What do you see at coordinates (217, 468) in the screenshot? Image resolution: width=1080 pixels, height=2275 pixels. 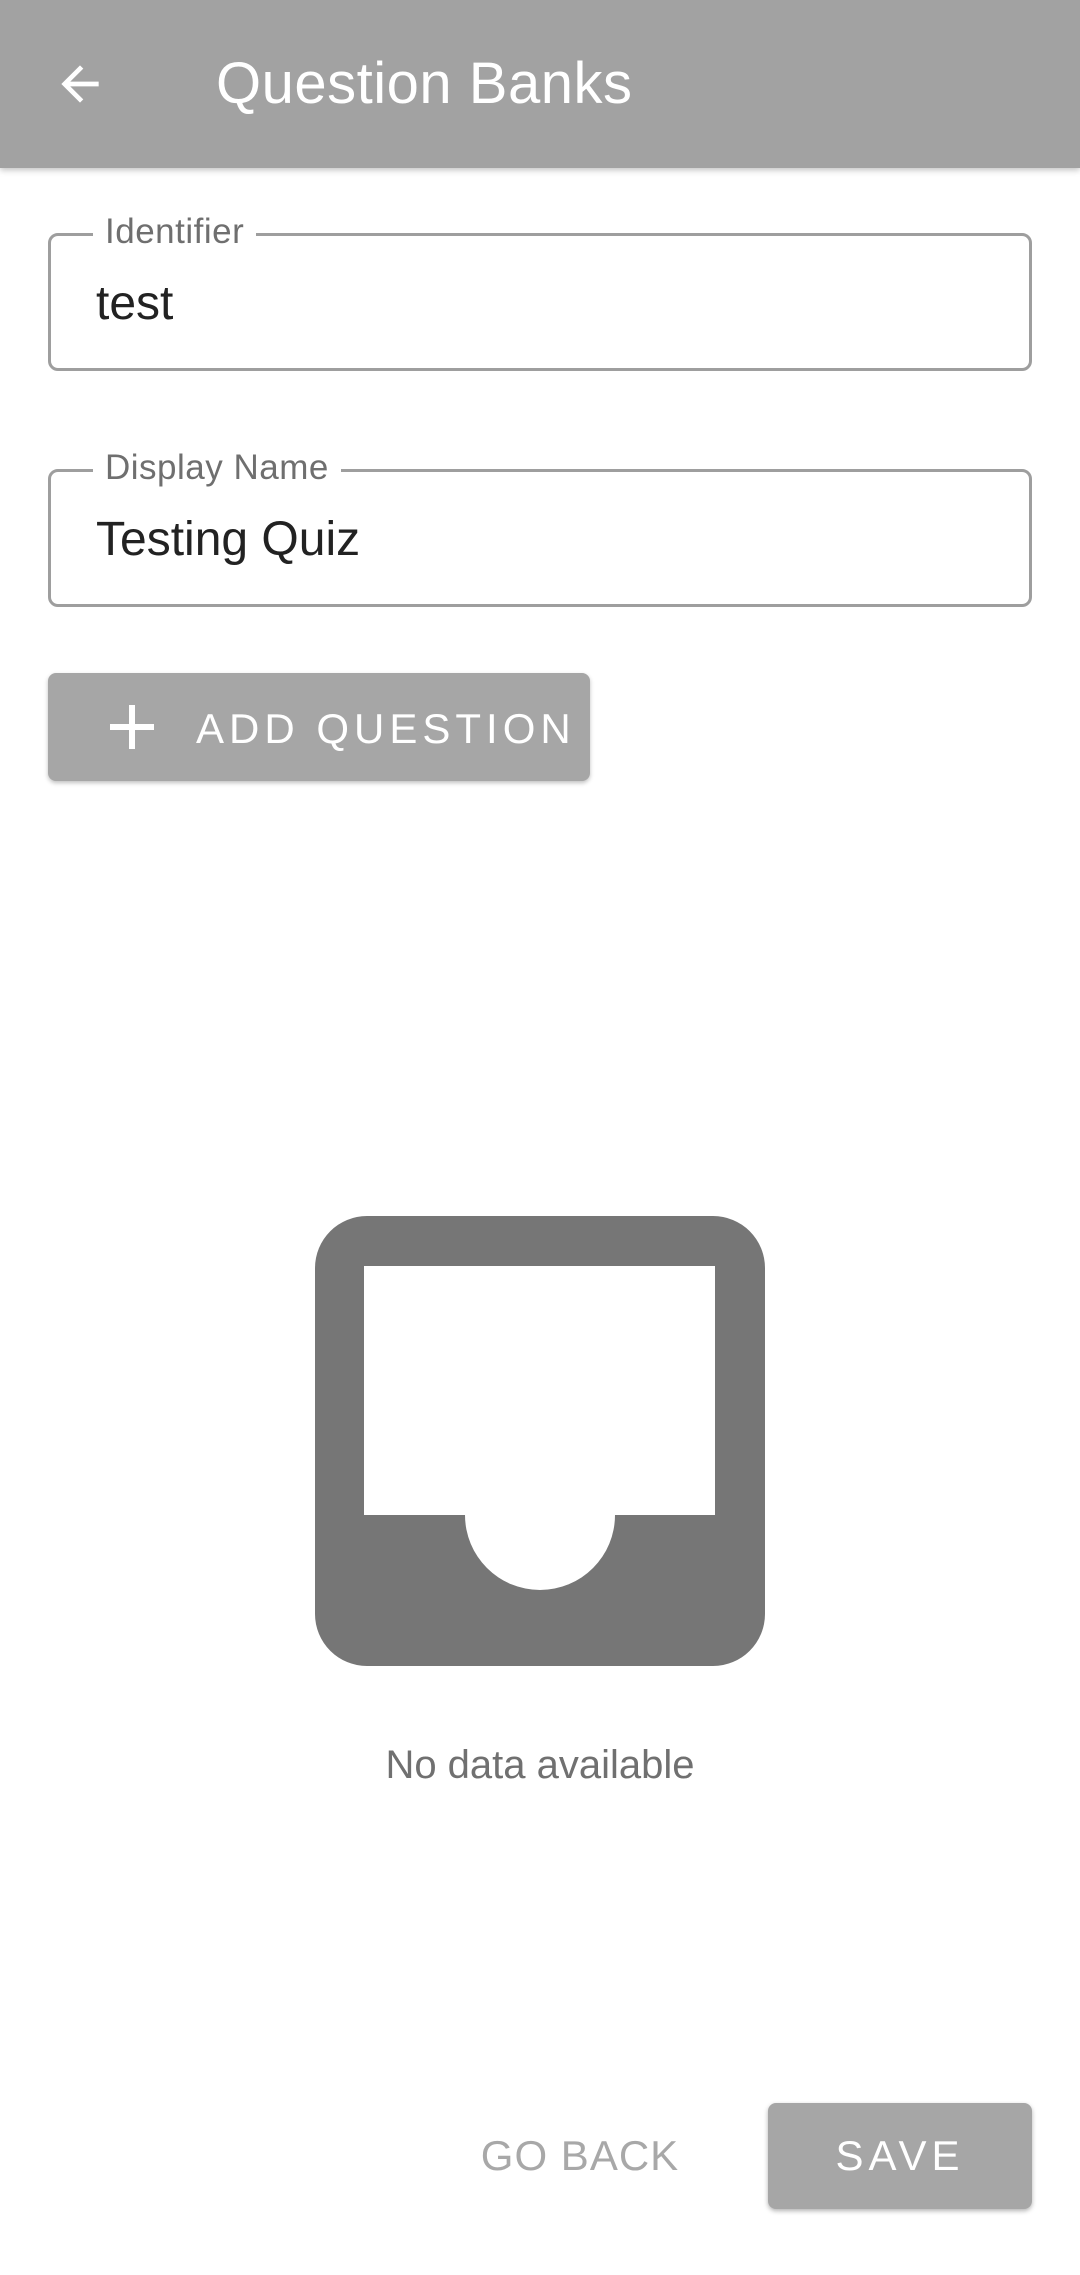 I see `display-name-label: Display Name` at bounding box center [217, 468].